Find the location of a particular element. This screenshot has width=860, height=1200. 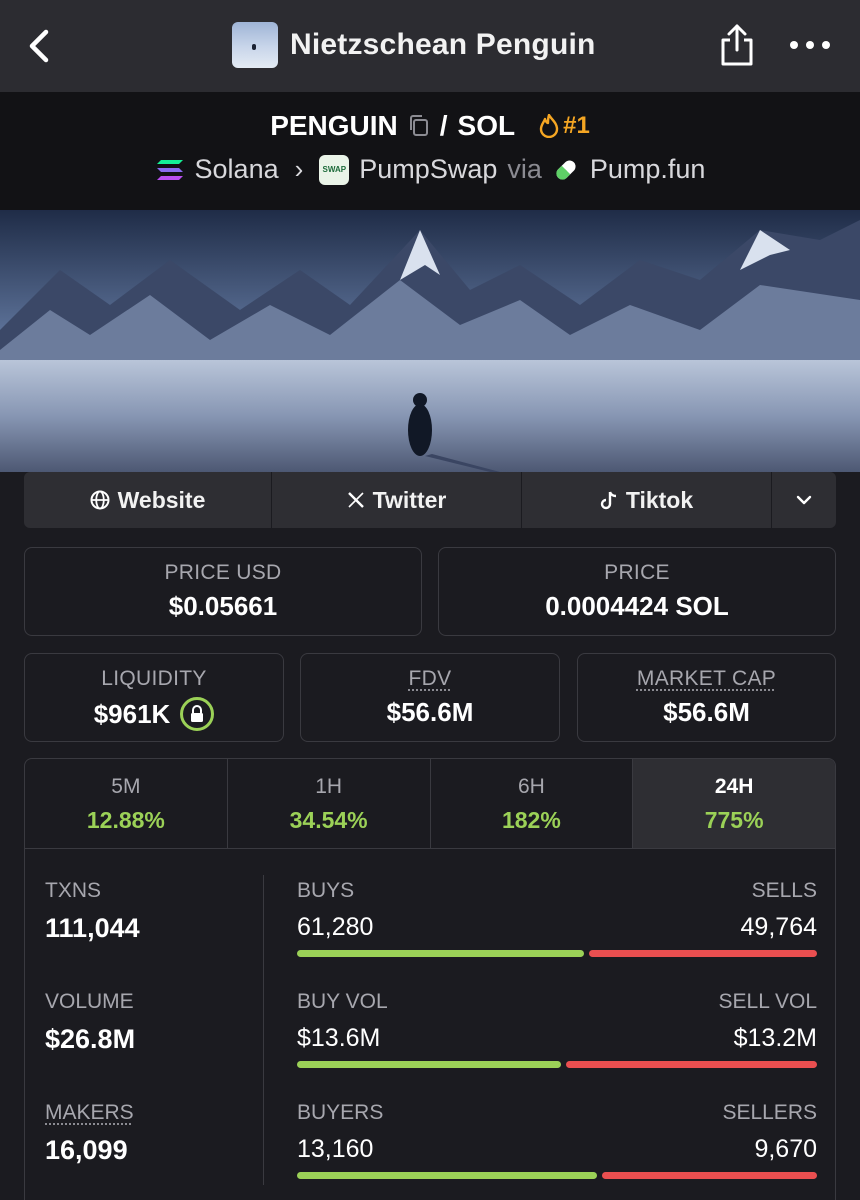

chevron-down-icon is located at coordinates (804, 500).